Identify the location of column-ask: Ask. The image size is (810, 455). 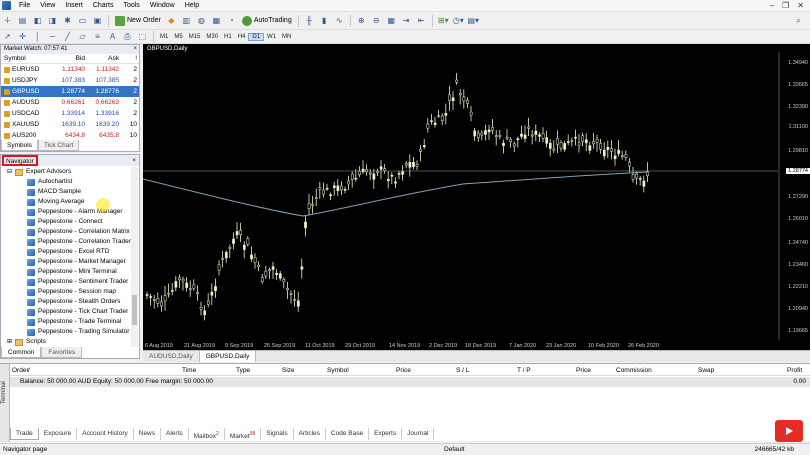
(102, 58).